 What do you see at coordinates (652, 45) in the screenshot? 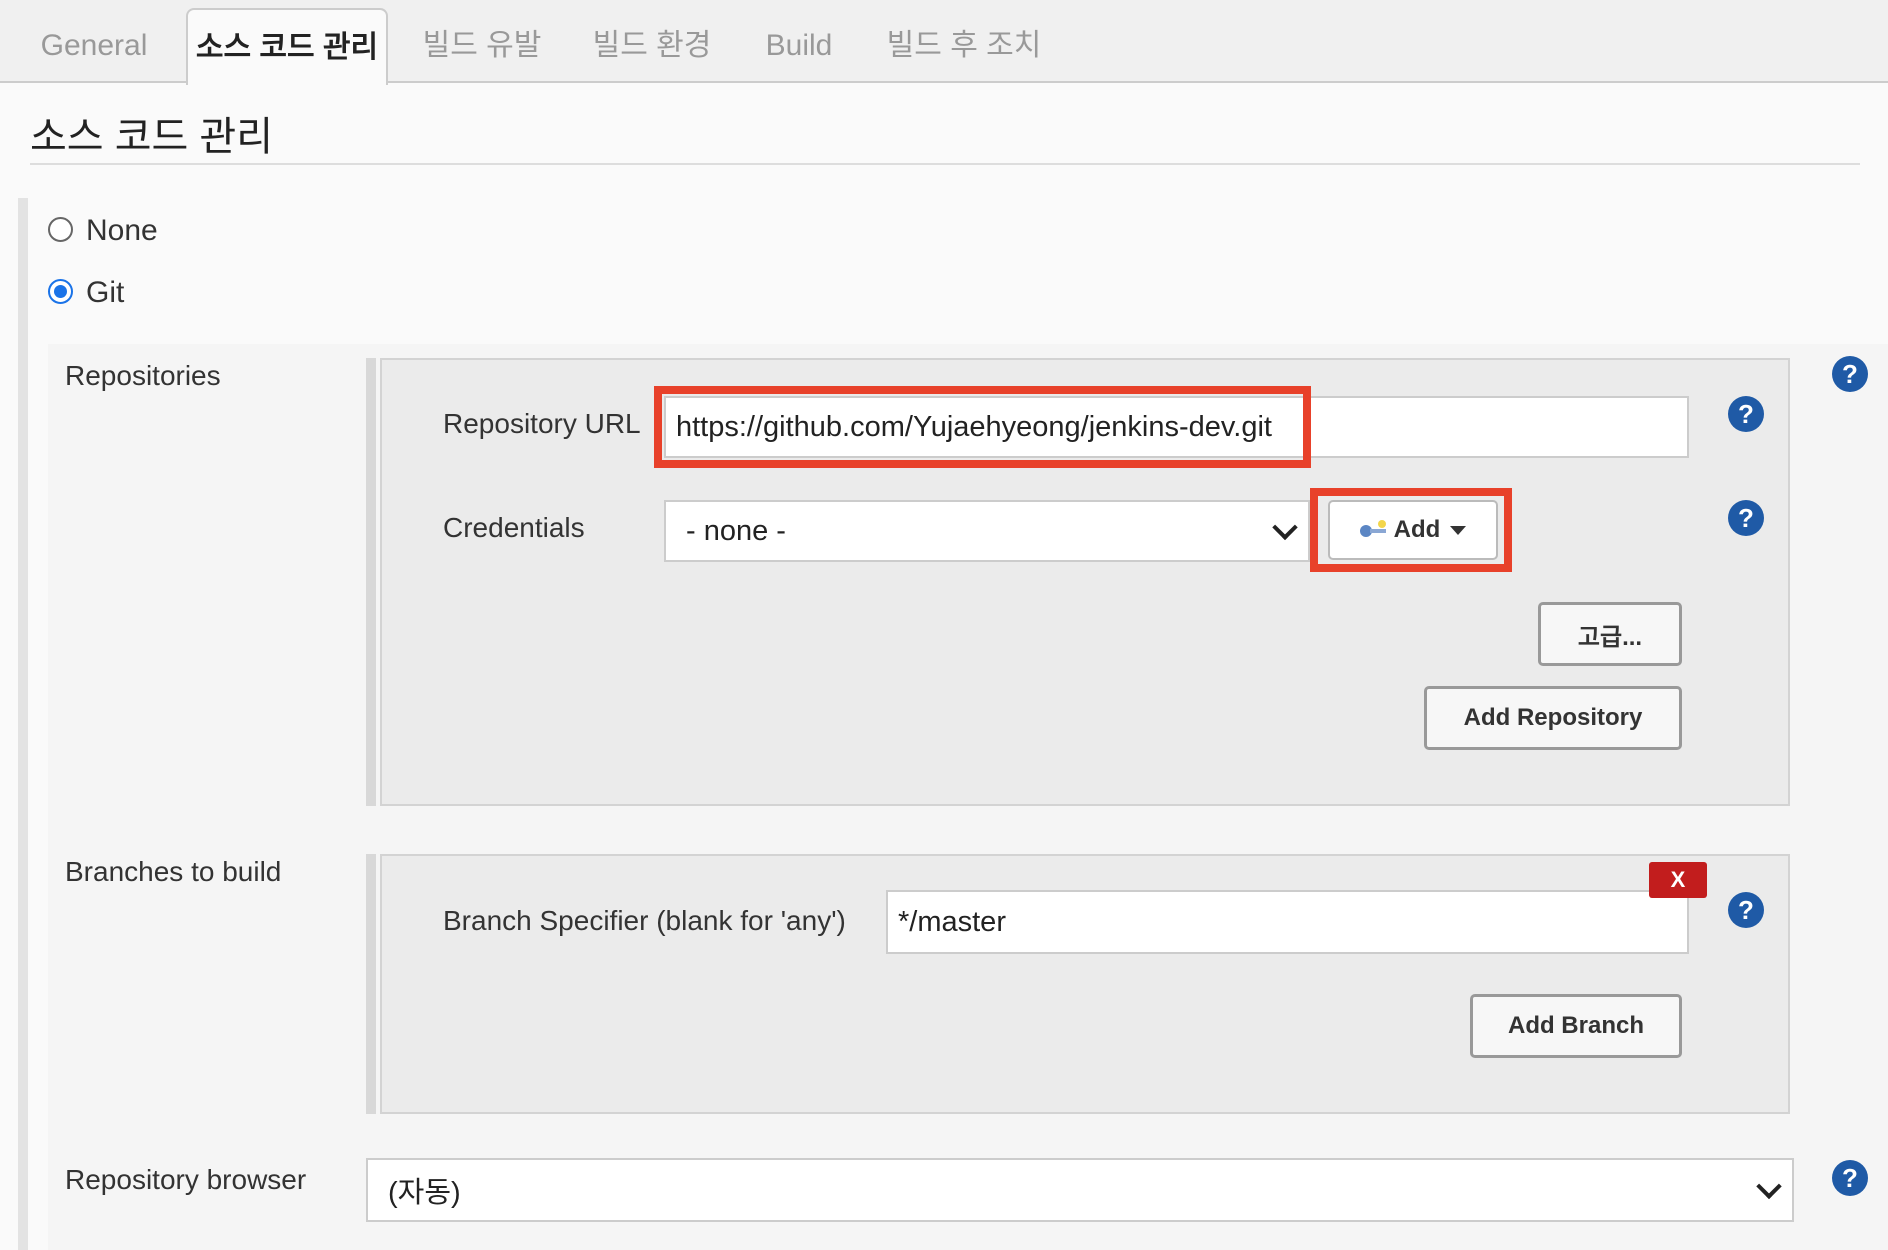
I see `tab-build-environment: 빌드 환경` at bounding box center [652, 45].